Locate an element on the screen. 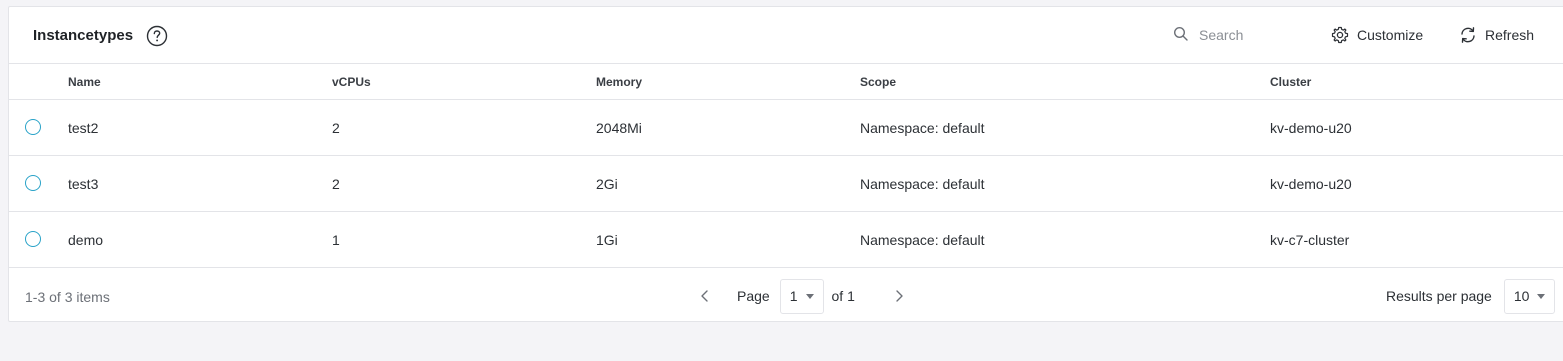  gear-icon is located at coordinates (1340, 35).